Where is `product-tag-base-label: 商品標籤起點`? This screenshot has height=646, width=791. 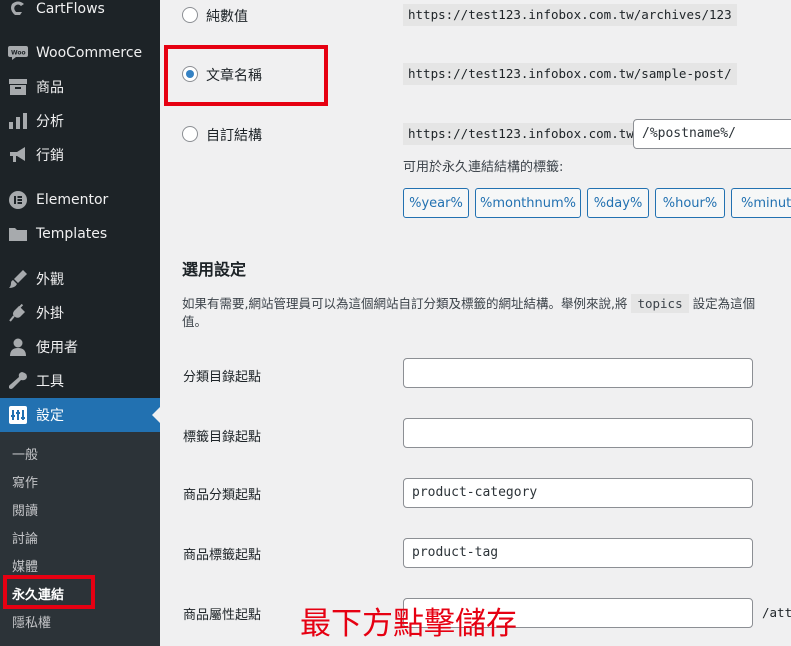
product-tag-base-label: 商品標籤起點 is located at coordinates (222, 555).